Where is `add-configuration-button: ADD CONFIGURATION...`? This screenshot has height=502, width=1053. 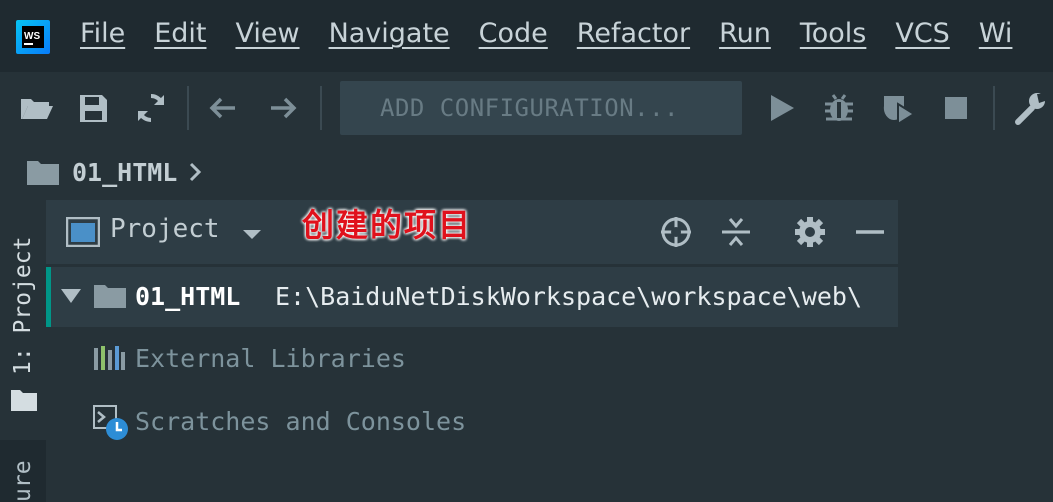 add-configuration-button: ADD CONFIGURATION... is located at coordinates (541, 108).